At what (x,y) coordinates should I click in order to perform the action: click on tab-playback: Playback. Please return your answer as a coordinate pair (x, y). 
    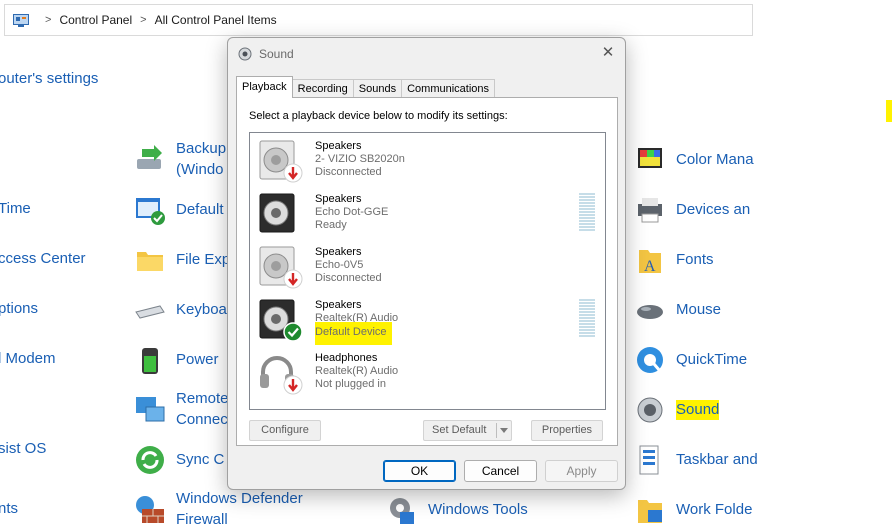
    Looking at the image, I should click on (264, 87).